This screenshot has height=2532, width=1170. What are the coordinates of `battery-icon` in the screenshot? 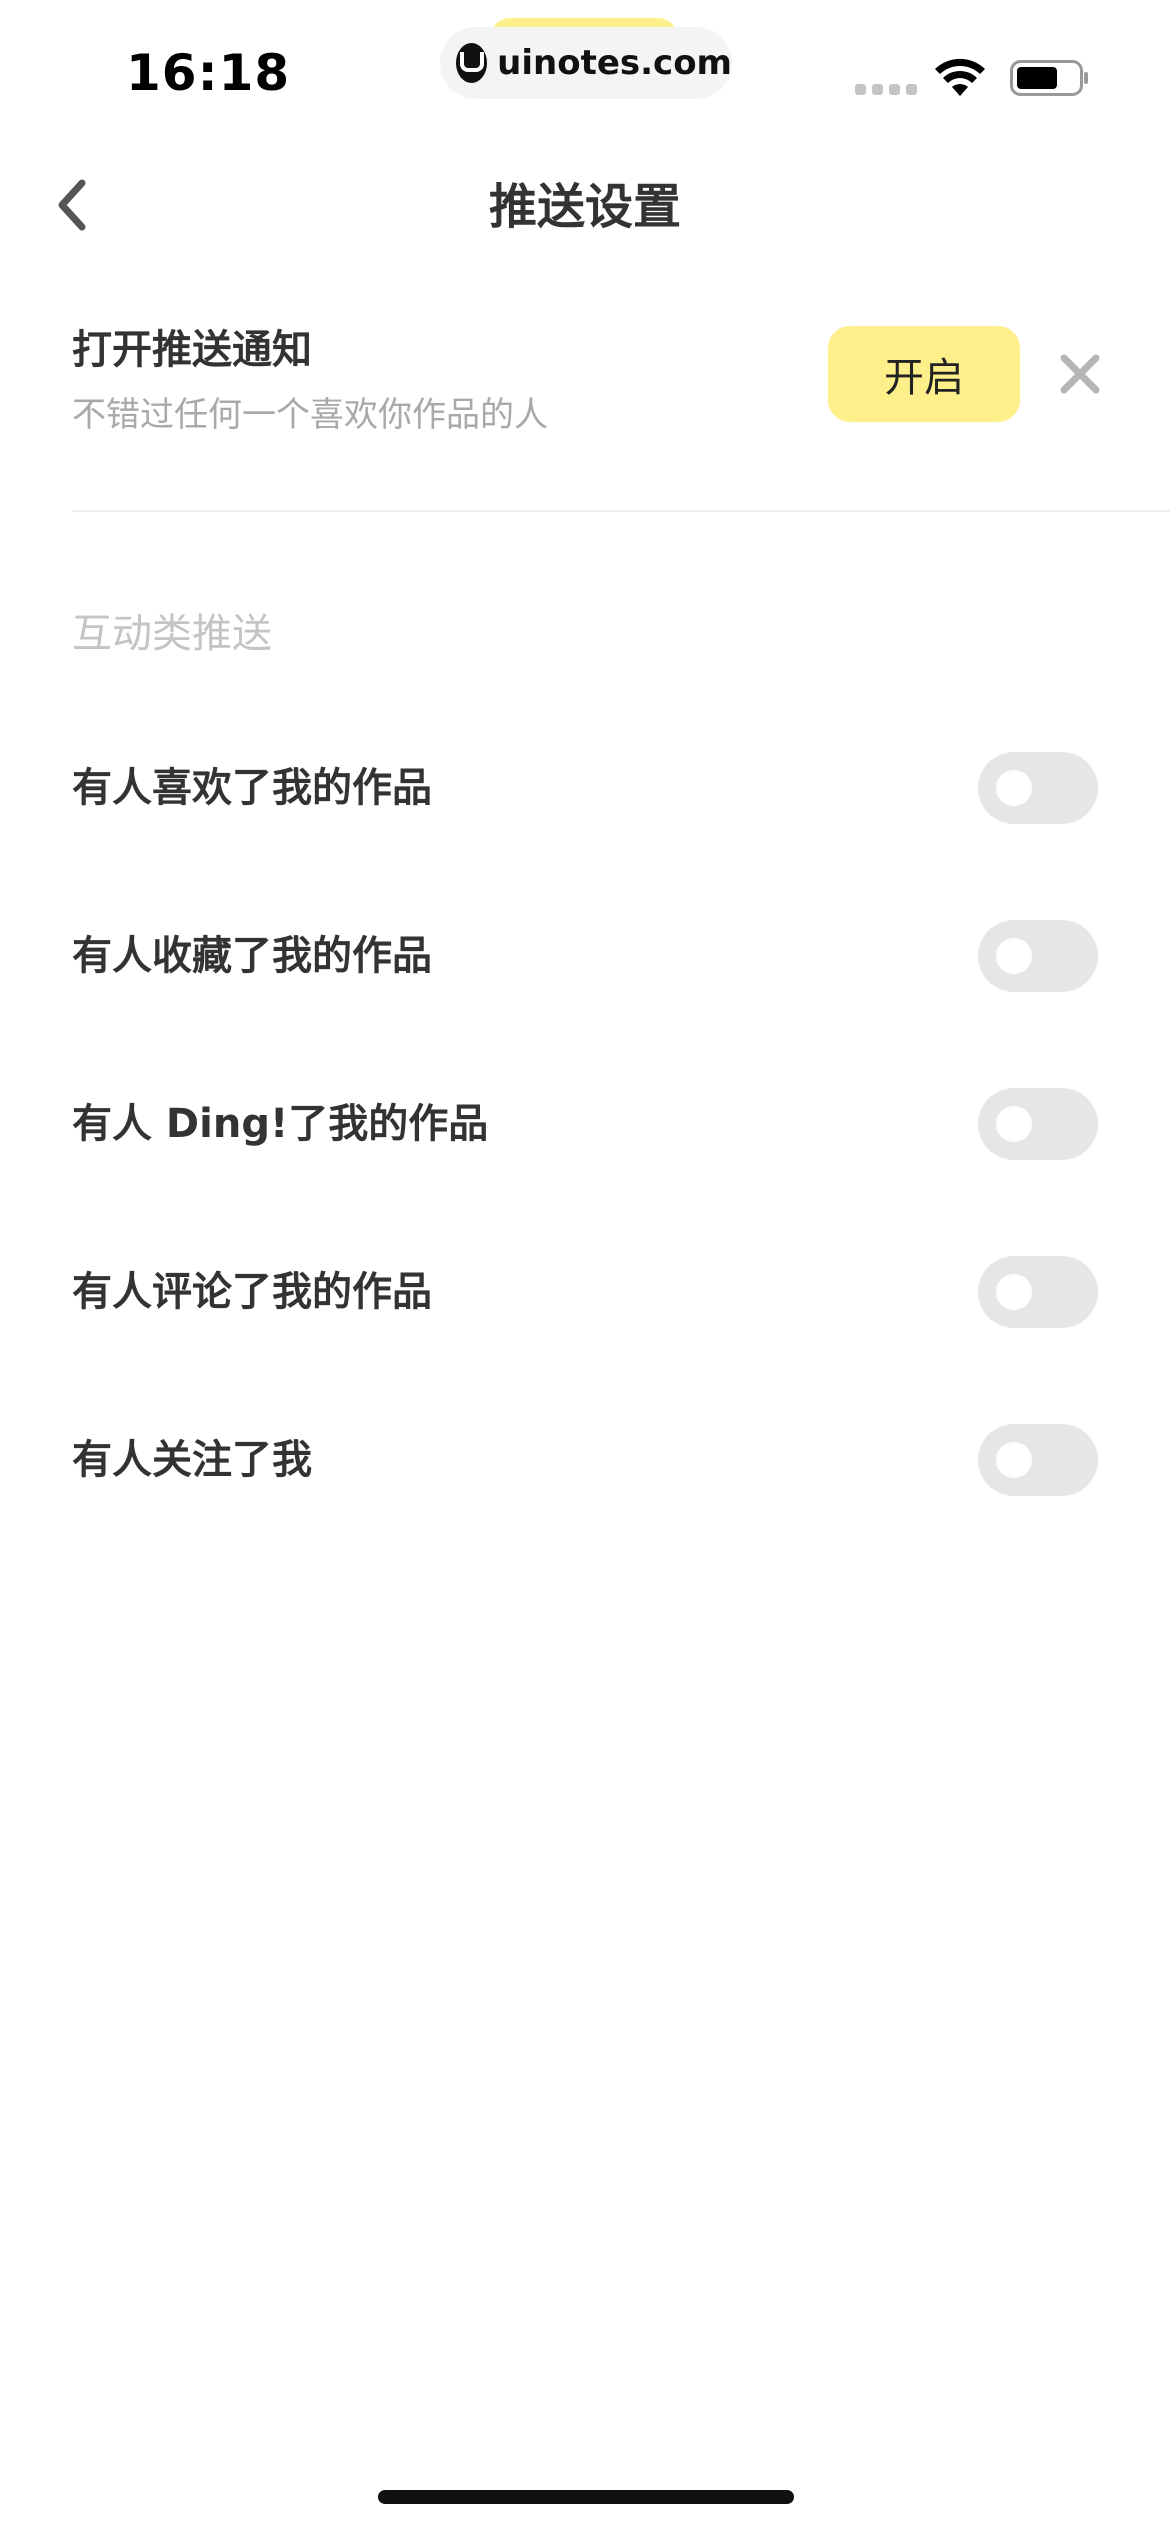 It's located at (1049, 78).